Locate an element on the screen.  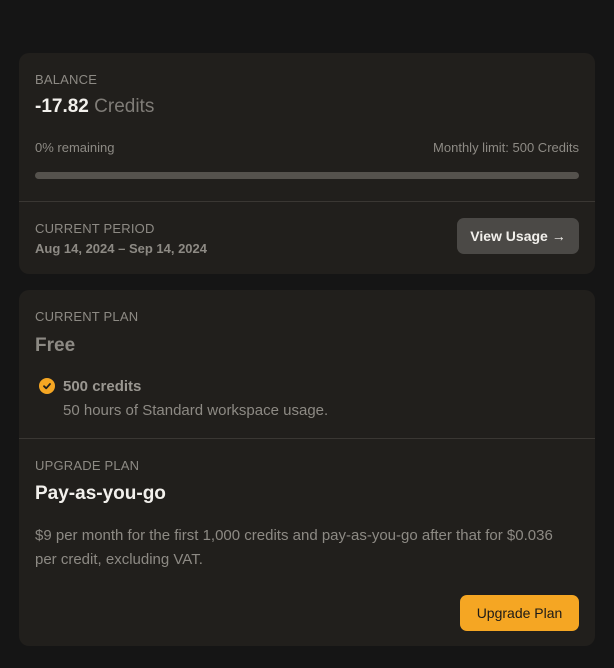
balance-progress-bar is located at coordinates (307, 175).